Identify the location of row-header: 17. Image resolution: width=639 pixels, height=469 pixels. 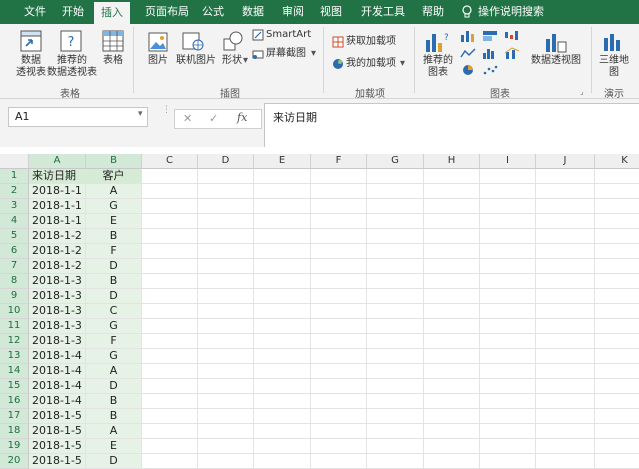
(14, 416).